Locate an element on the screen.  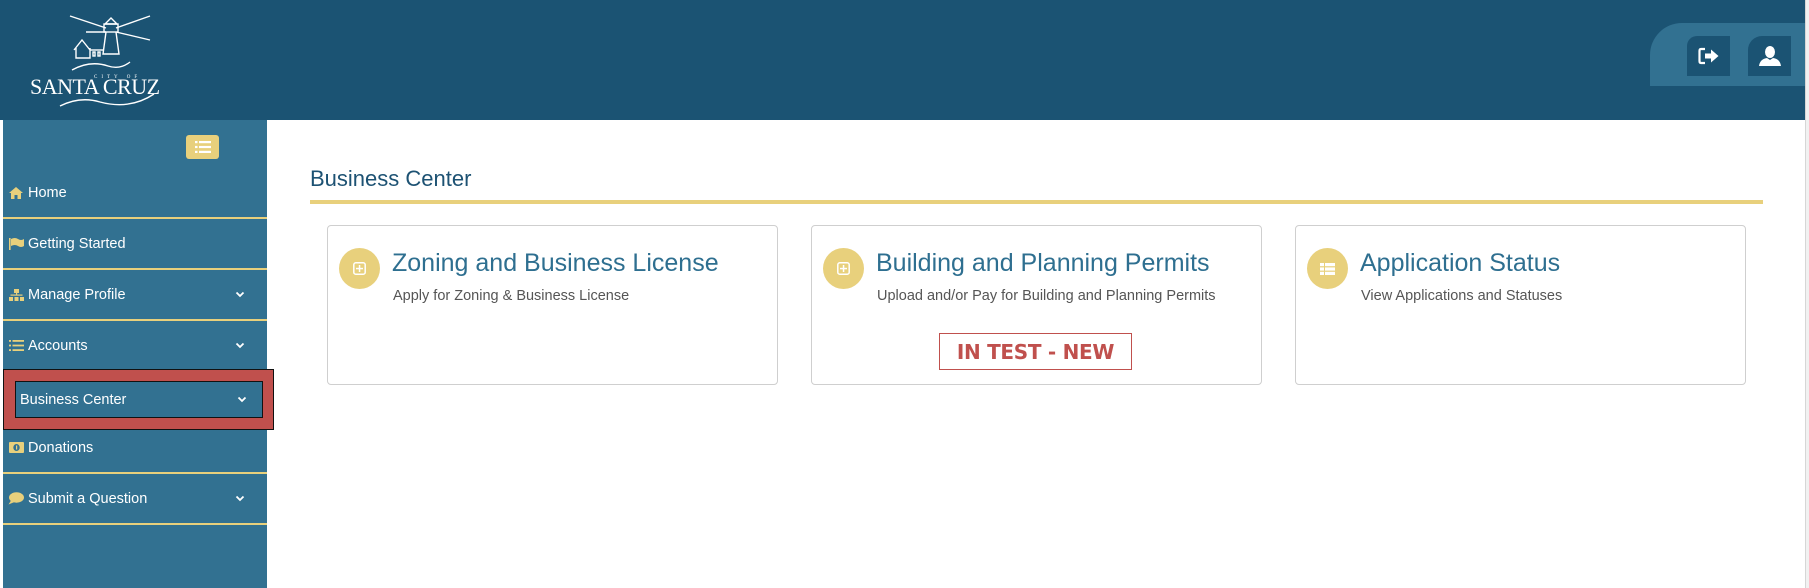
sidebar-item-label: Donations is located at coordinates (61, 447).